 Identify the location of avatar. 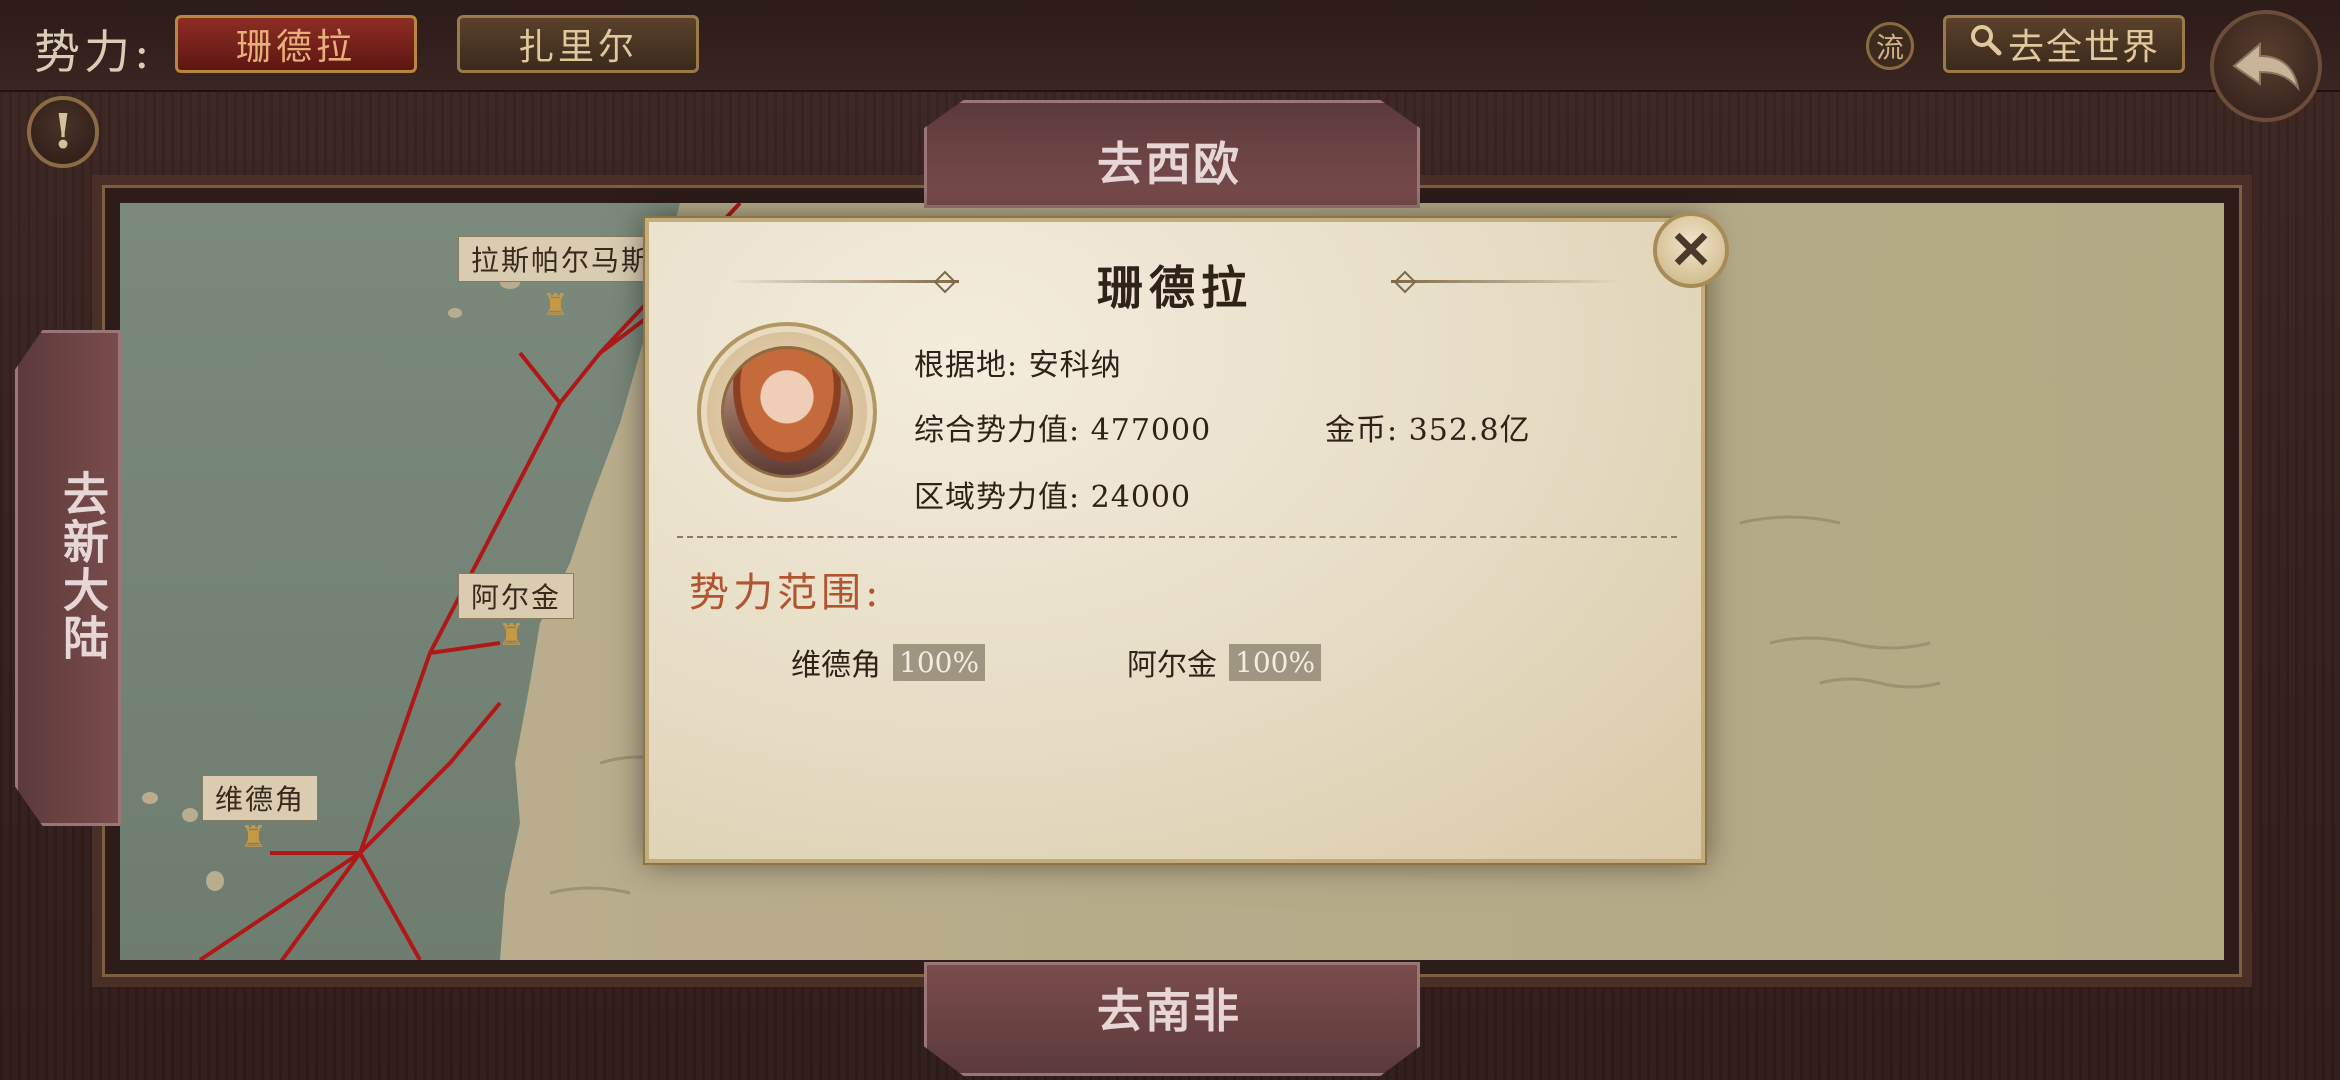
(787, 412).